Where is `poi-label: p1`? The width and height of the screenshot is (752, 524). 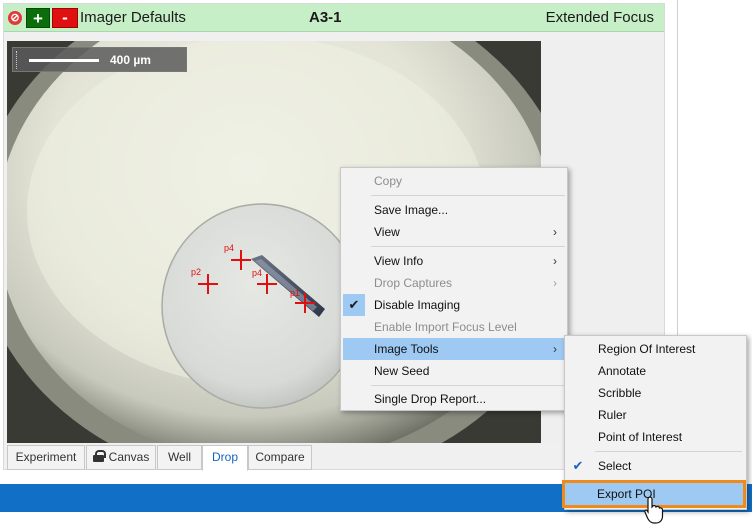
poi-label: p1 is located at coordinates (295, 293).